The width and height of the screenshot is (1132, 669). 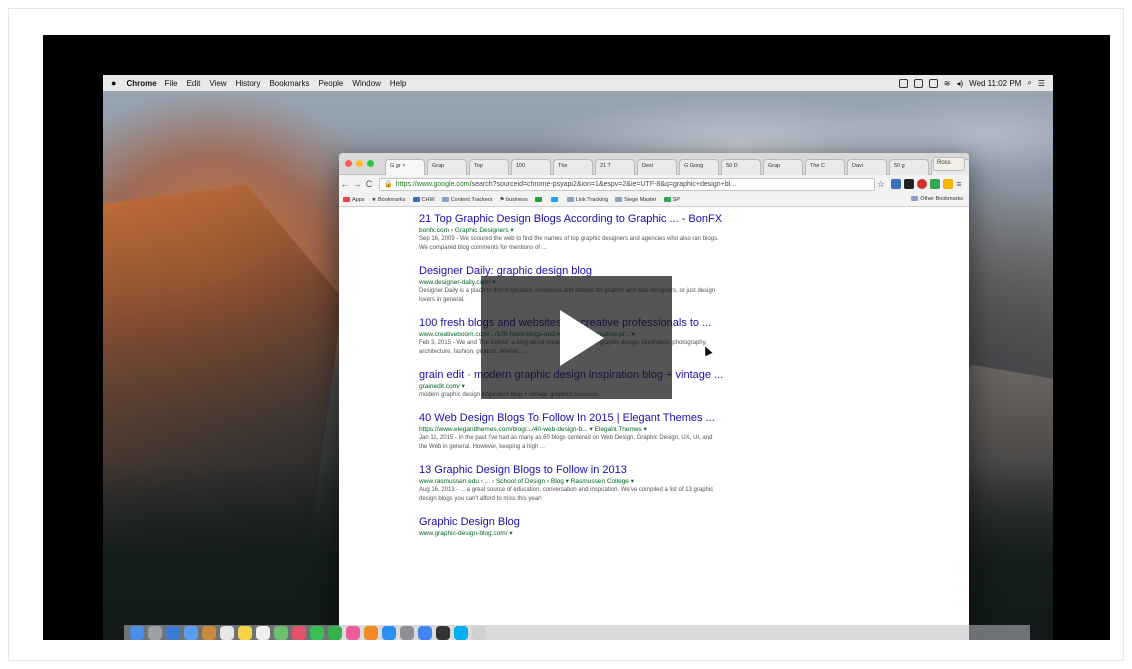 I want to click on facetime-icon, so click(x=335, y=632).